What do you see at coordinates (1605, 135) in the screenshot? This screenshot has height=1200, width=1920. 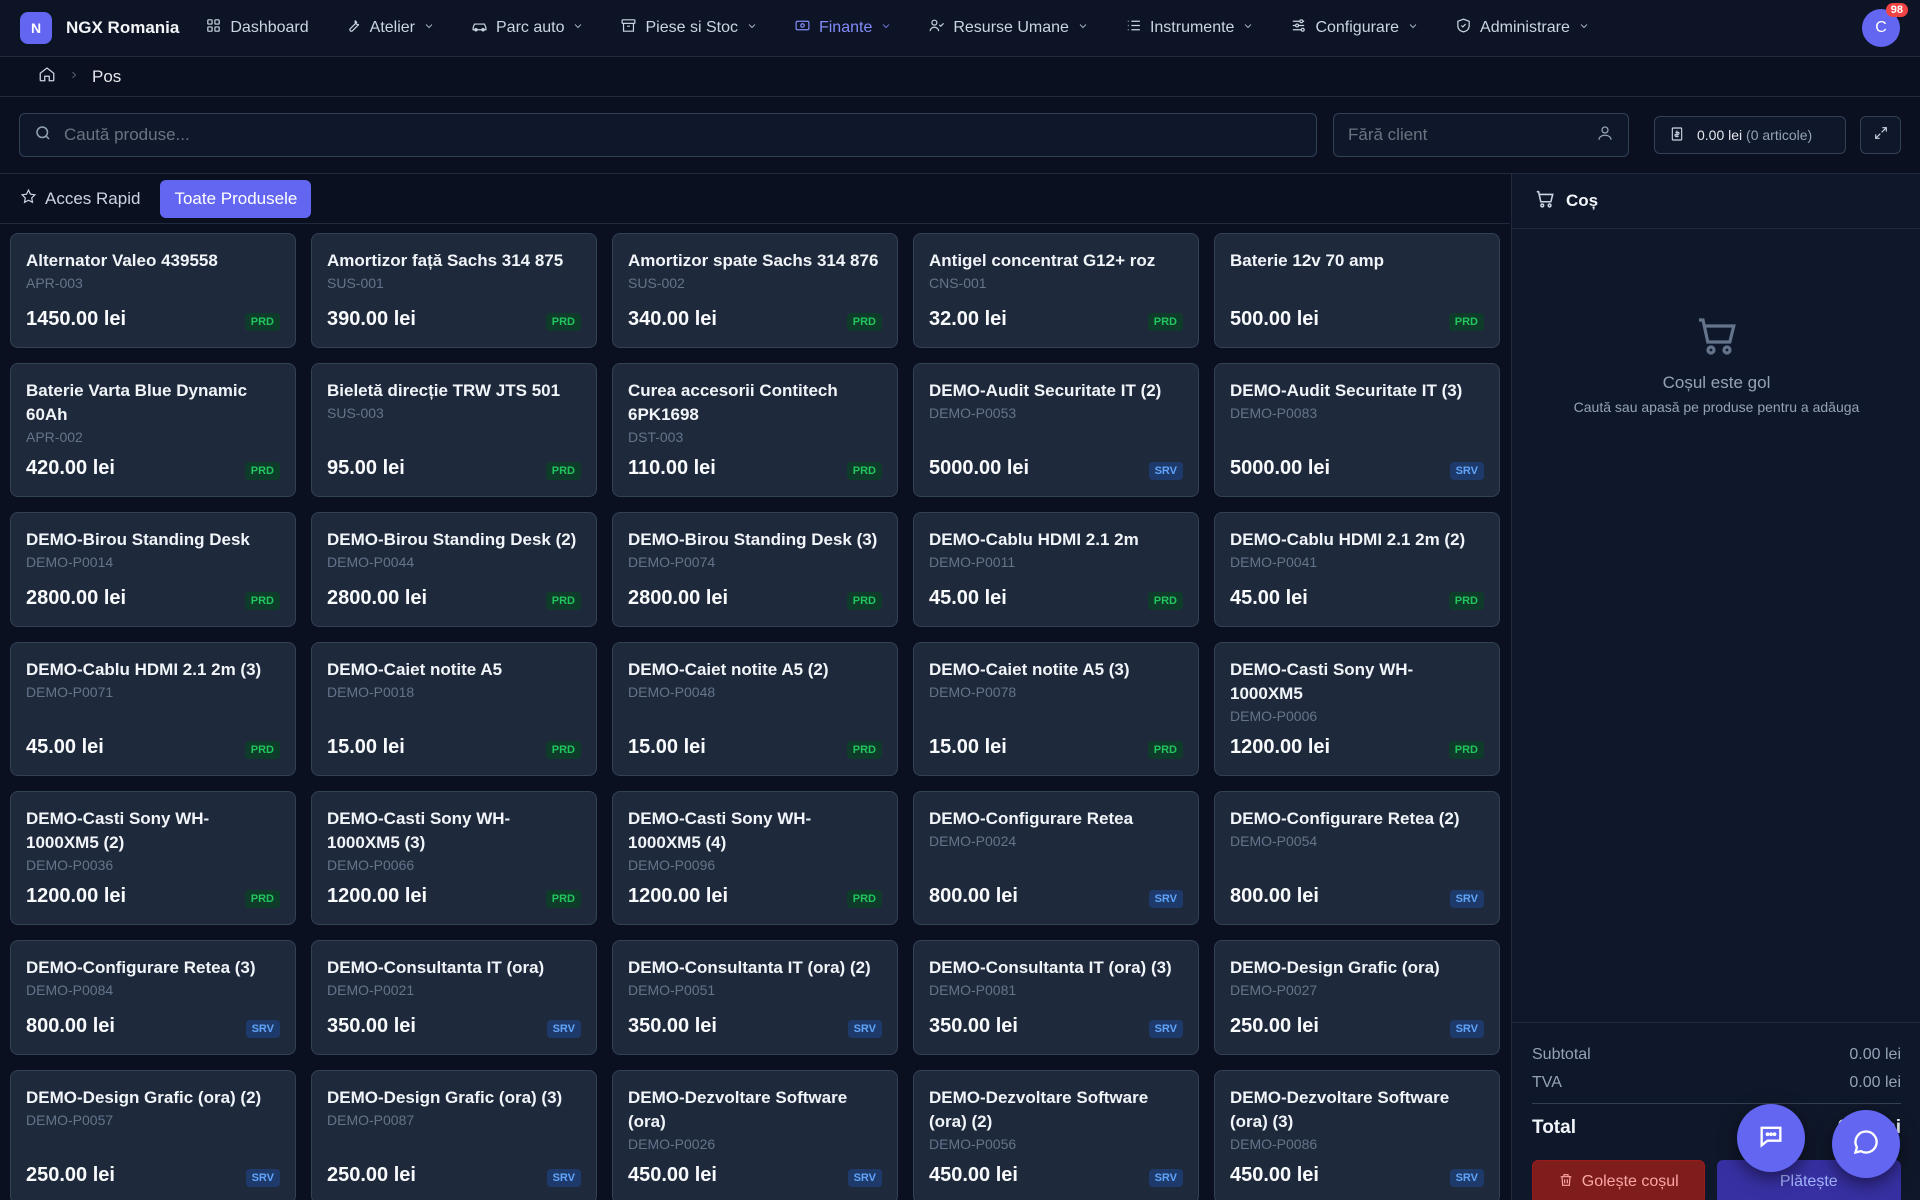 I see `user-icon` at bounding box center [1605, 135].